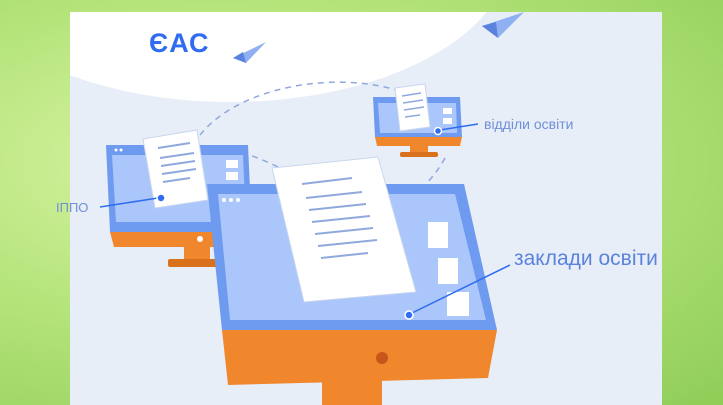 The image size is (723, 405). What do you see at coordinates (438, 131) in the screenshot?
I see `pointer-dot-viddily` at bounding box center [438, 131].